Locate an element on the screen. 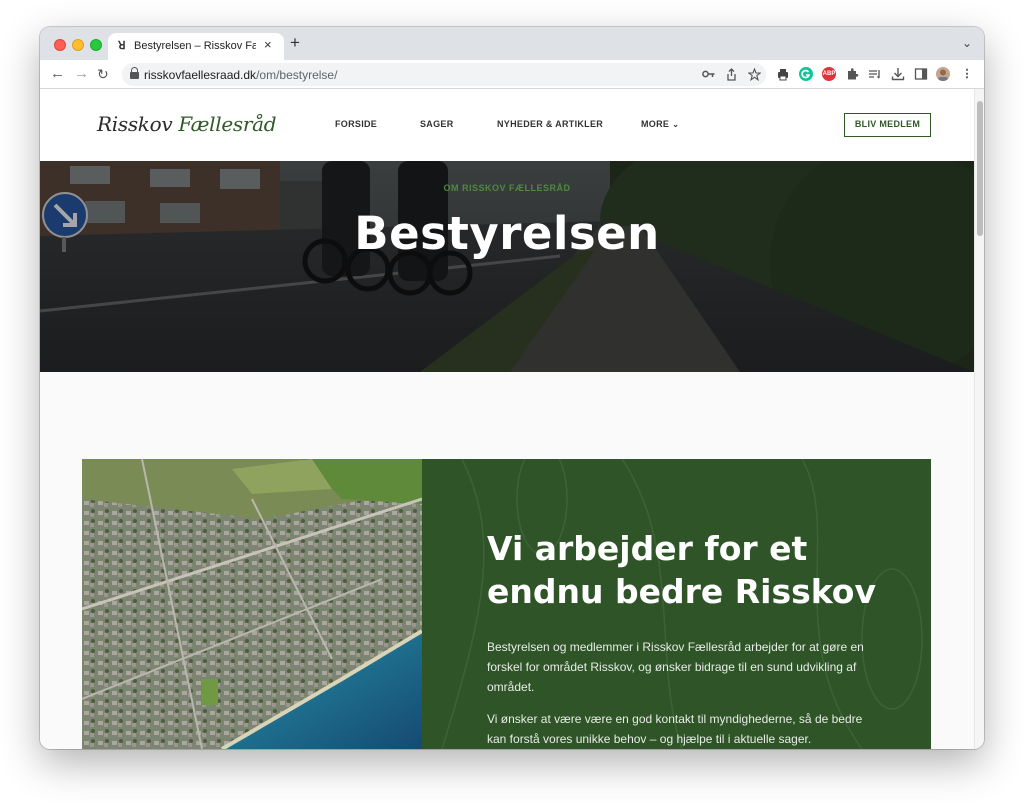 The image size is (1024, 803). lock-icon is located at coordinates (134, 73).